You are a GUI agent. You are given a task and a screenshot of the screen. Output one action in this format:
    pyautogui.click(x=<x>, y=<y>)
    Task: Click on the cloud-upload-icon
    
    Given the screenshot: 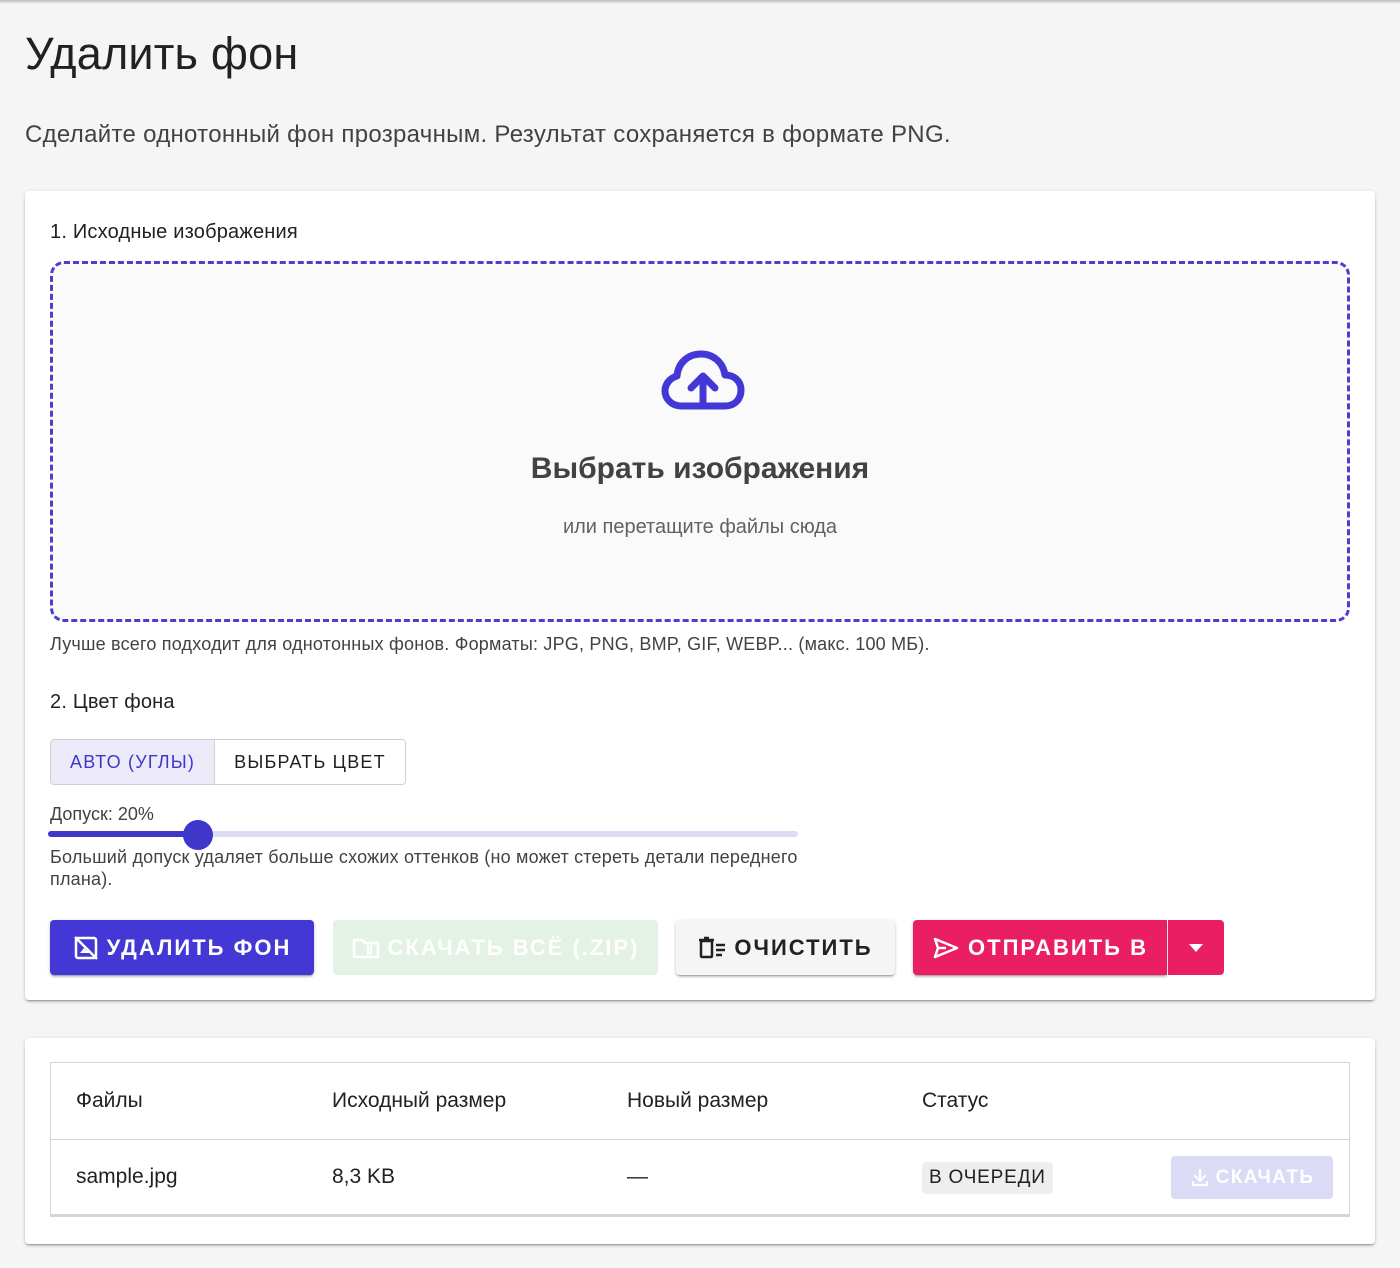 What is the action you would take?
    pyautogui.click(x=703, y=380)
    